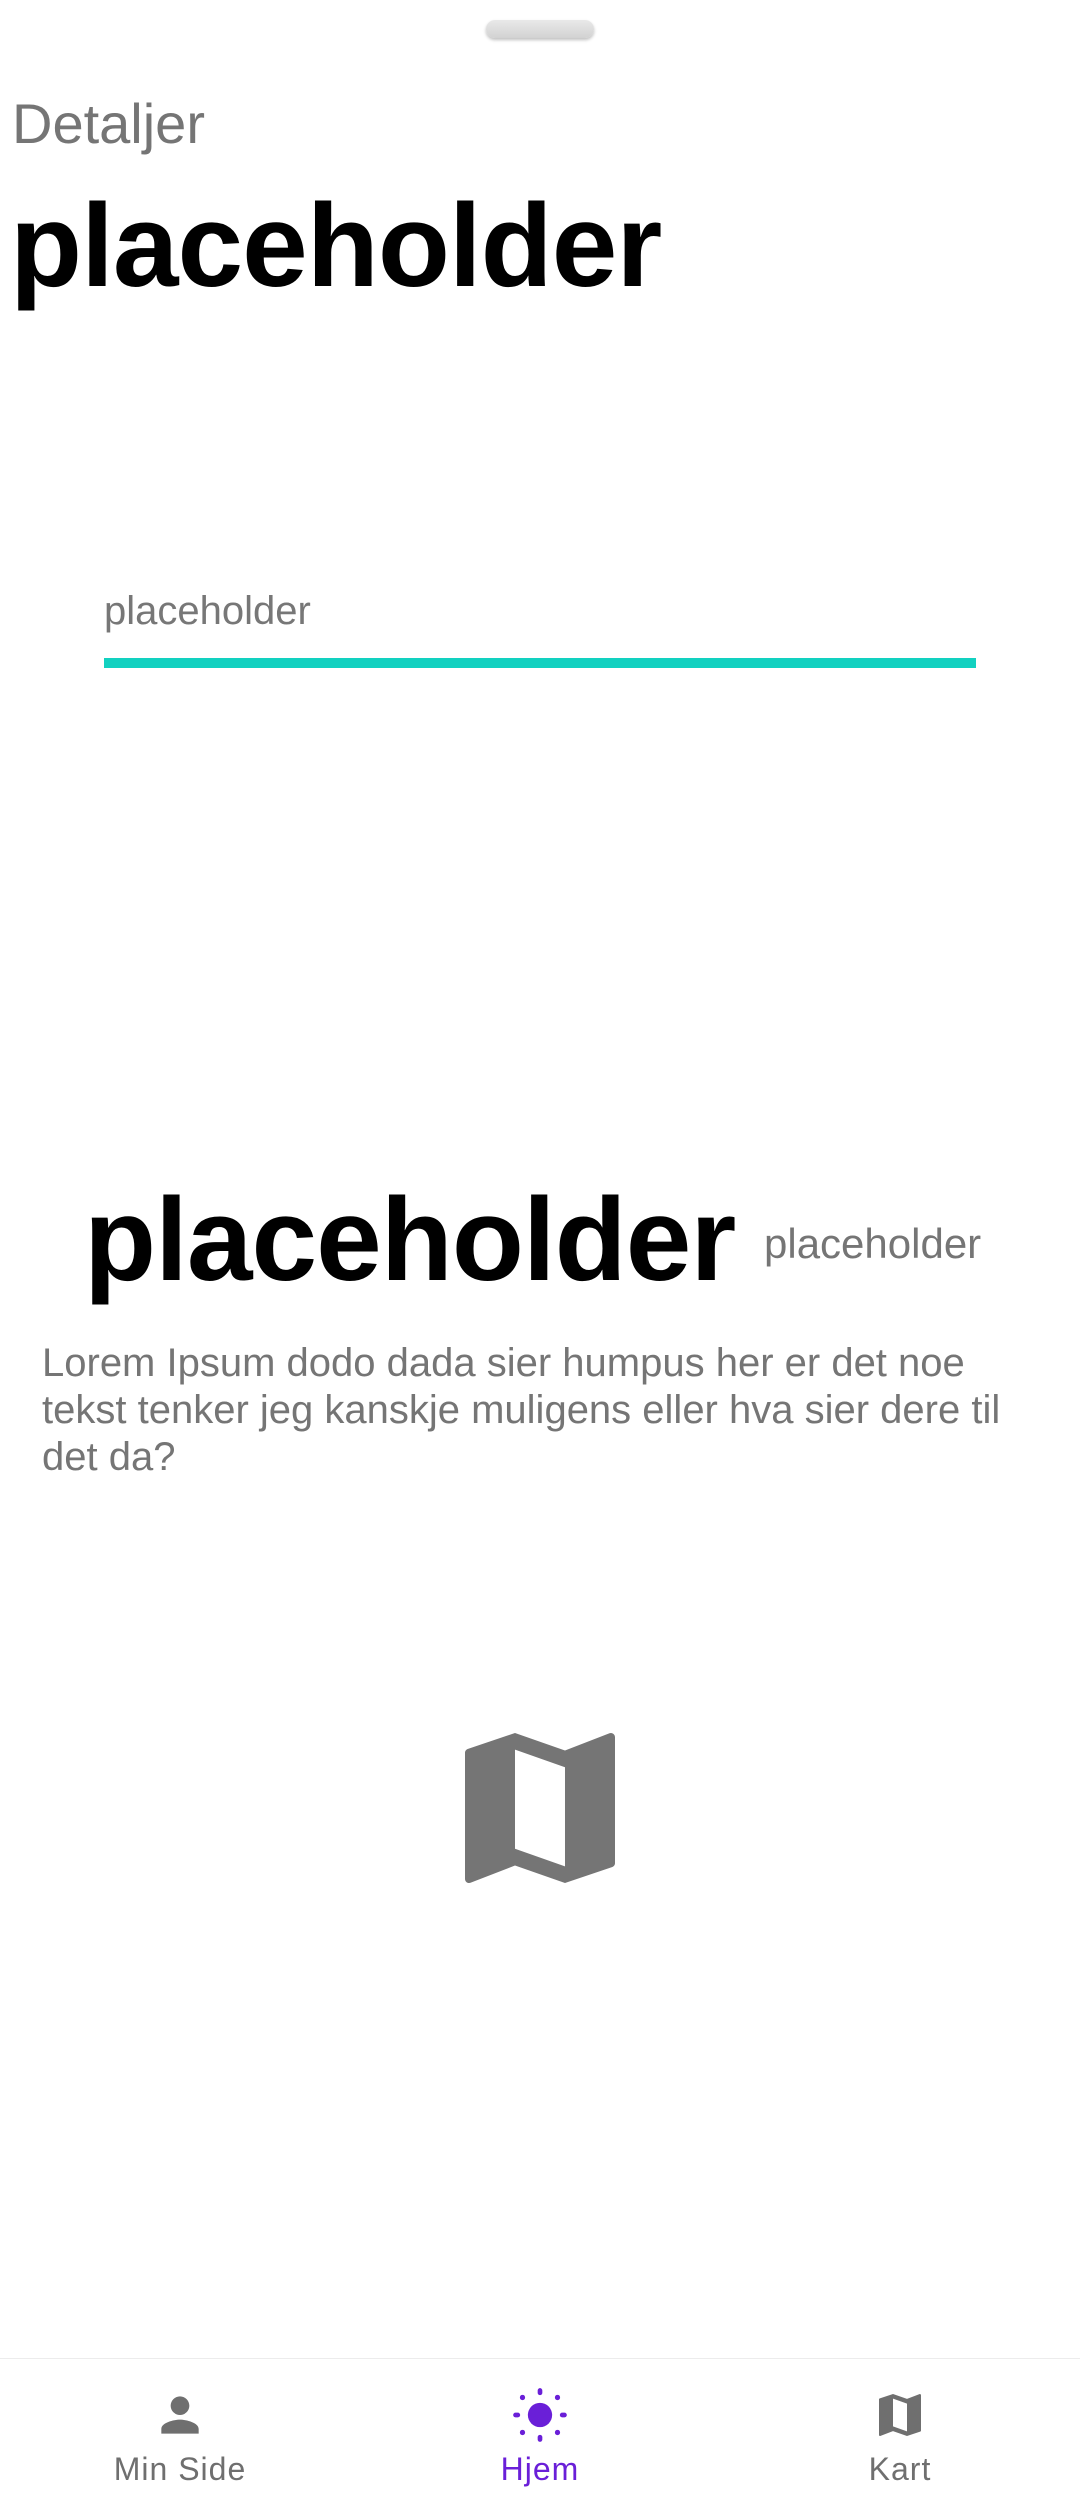  What do you see at coordinates (540, 2415) in the screenshot?
I see `sun-icon` at bounding box center [540, 2415].